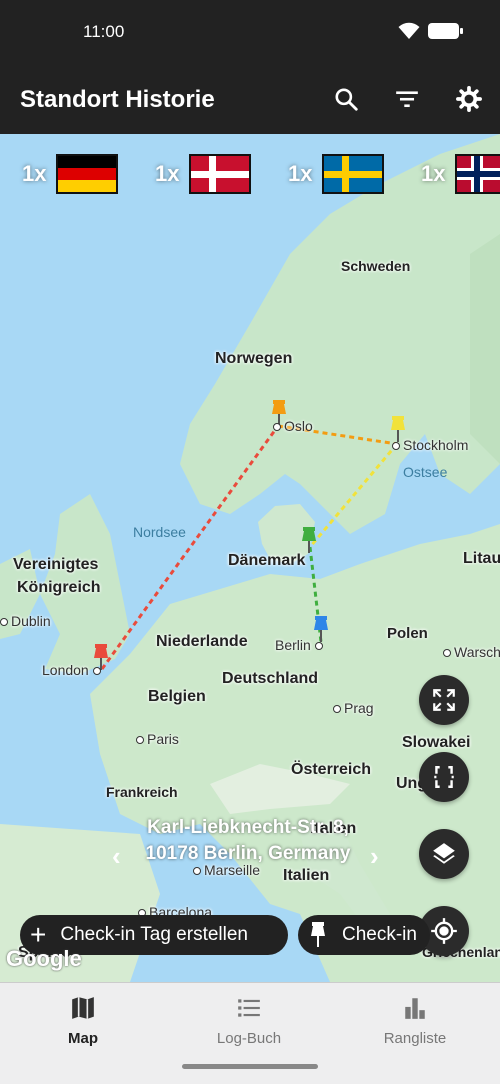 This screenshot has width=500, height=1084. I want to click on pushpin-icon, so click(318, 934).